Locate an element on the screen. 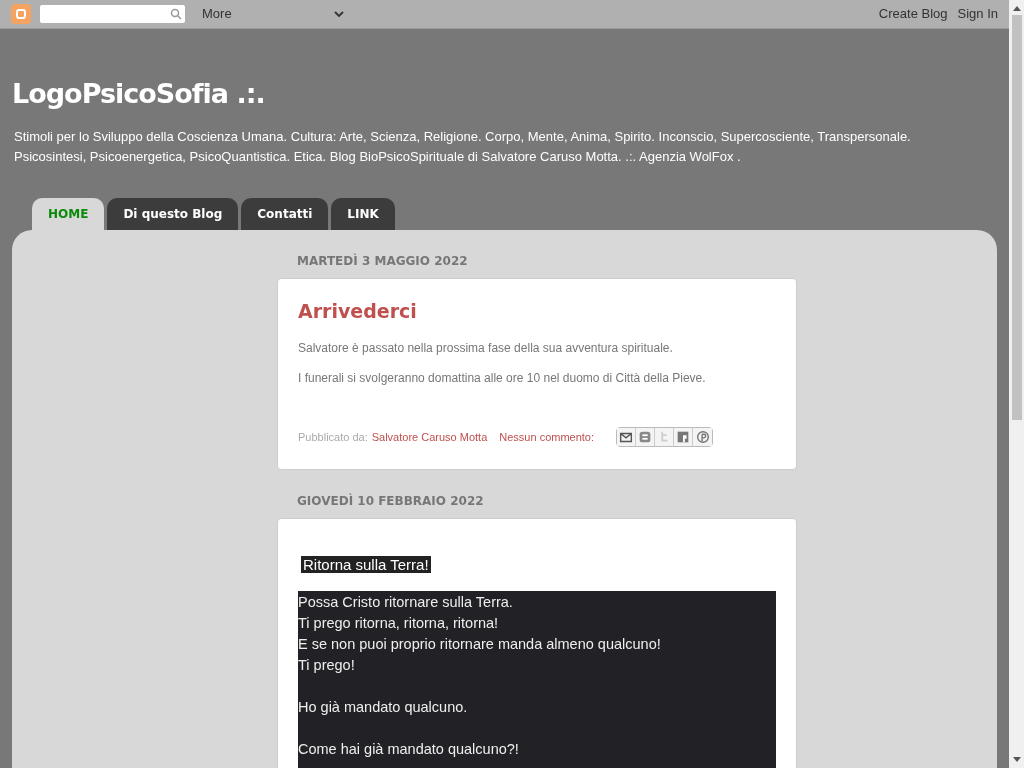 The image size is (1024, 768). email-icon is located at coordinates (627, 437).